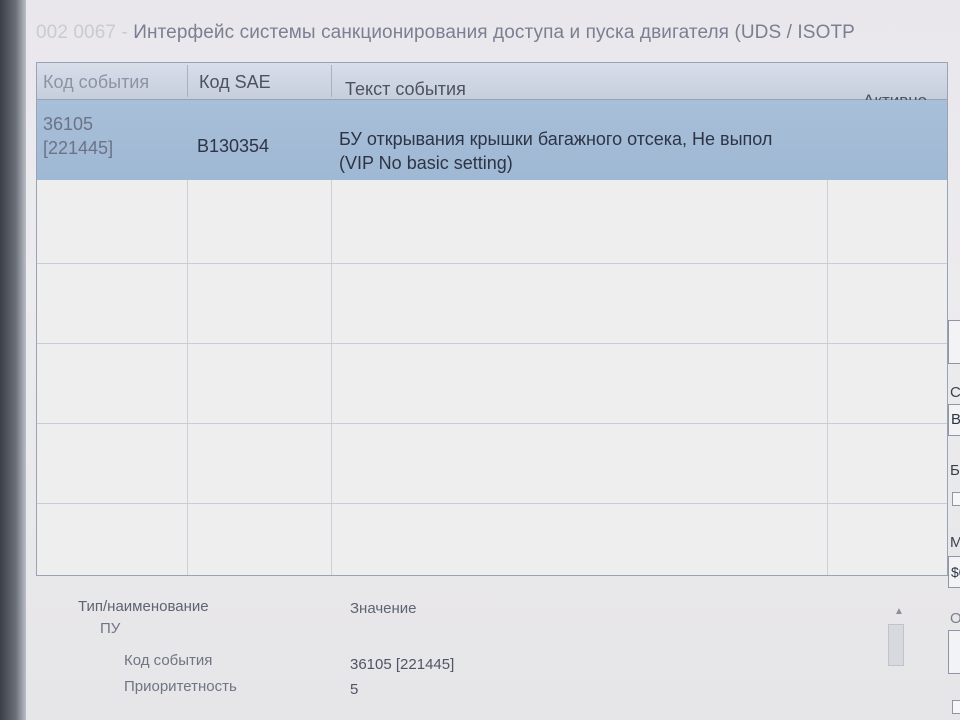 The height and width of the screenshot is (720, 960). I want to click on details-row-value: 36105 [221445], so click(402, 664).